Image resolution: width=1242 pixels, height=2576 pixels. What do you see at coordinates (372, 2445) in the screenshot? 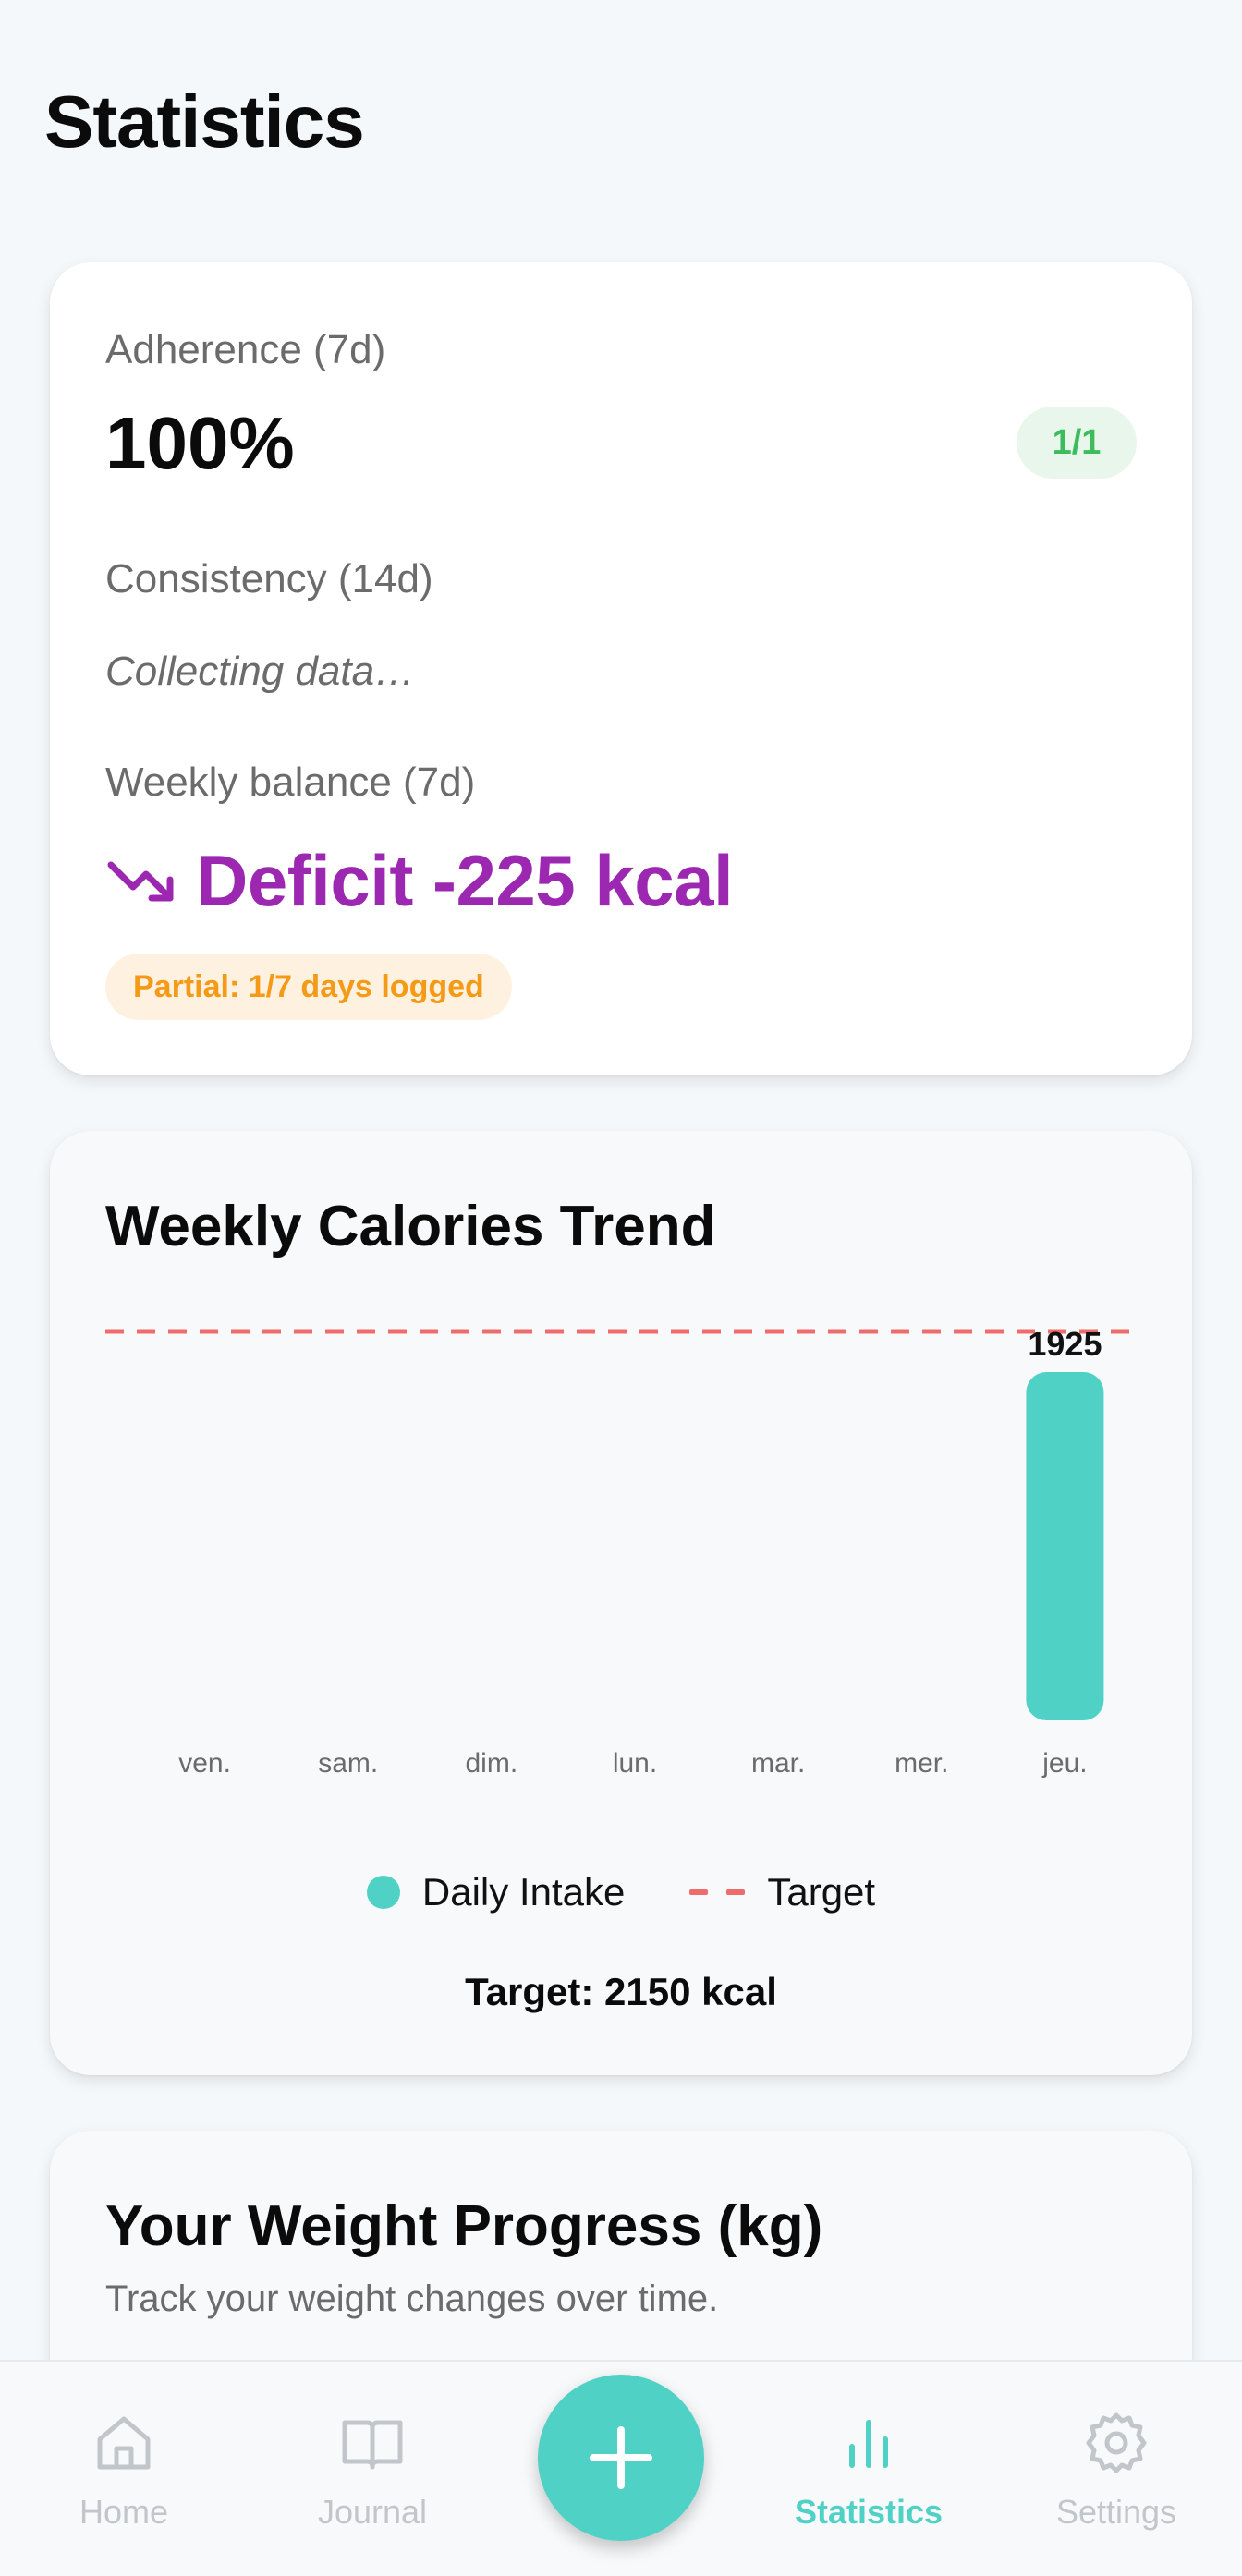
I see `book-open-icon` at bounding box center [372, 2445].